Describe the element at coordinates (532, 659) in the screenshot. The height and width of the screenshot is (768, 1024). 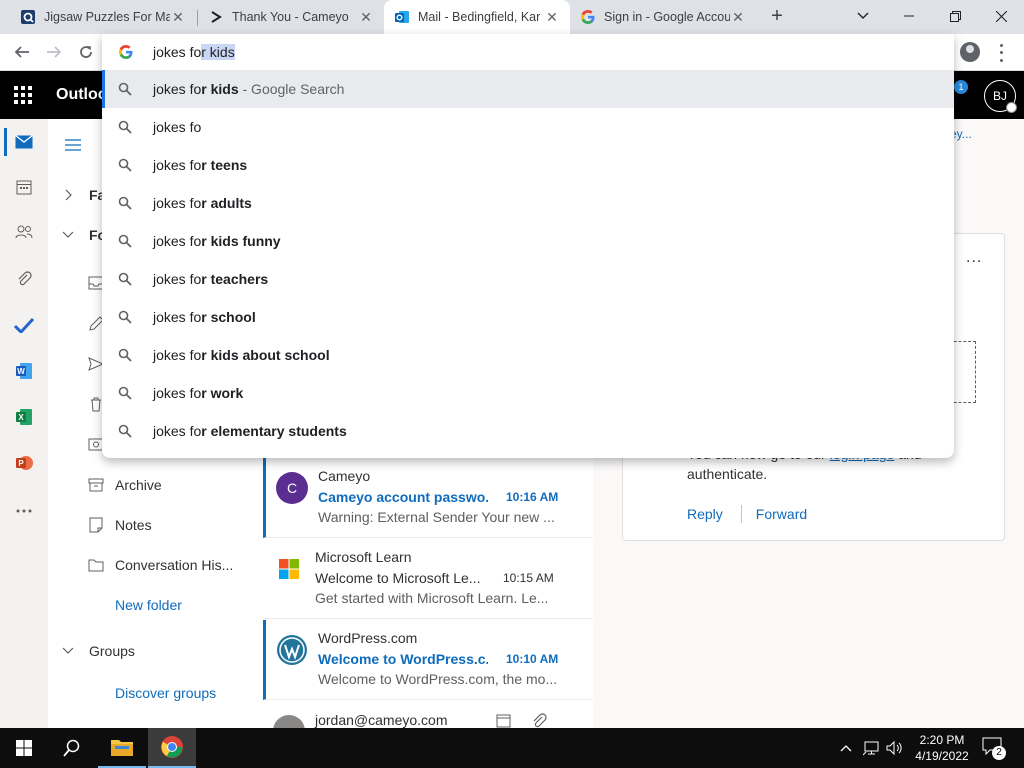
I see `message-time: 10:10 AM` at that location.